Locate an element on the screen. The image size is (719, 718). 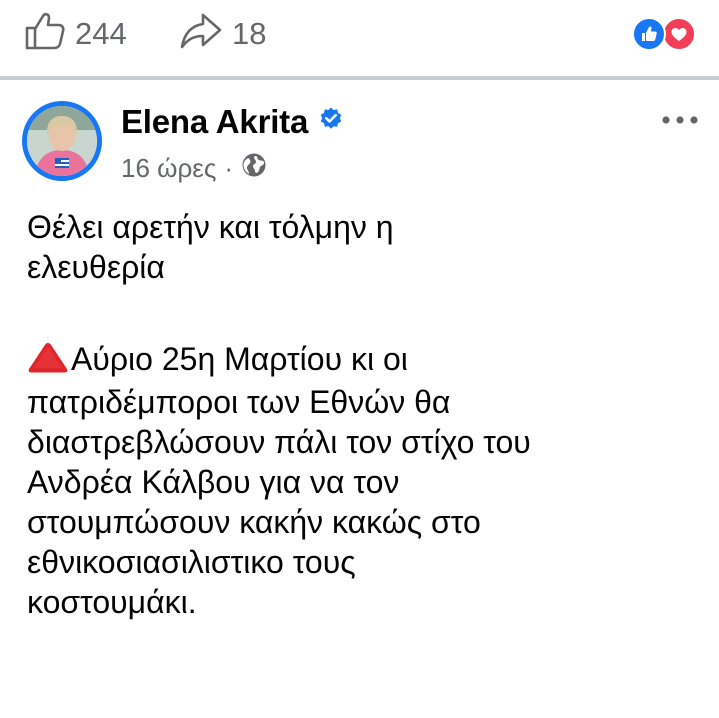
post-action-bar: 244 18 is located at coordinates (359, 32).